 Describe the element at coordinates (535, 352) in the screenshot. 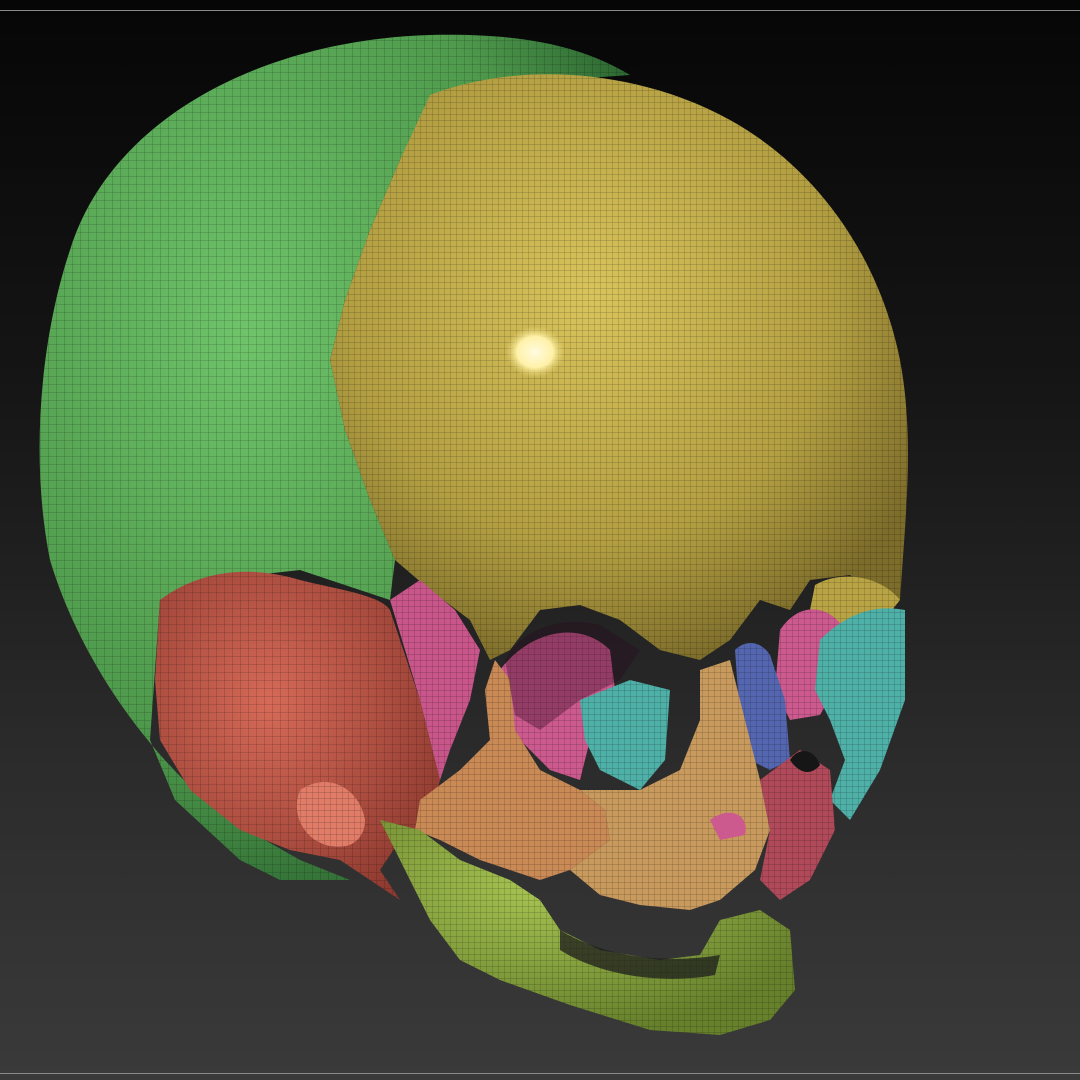

I see `specular-highlight` at that location.